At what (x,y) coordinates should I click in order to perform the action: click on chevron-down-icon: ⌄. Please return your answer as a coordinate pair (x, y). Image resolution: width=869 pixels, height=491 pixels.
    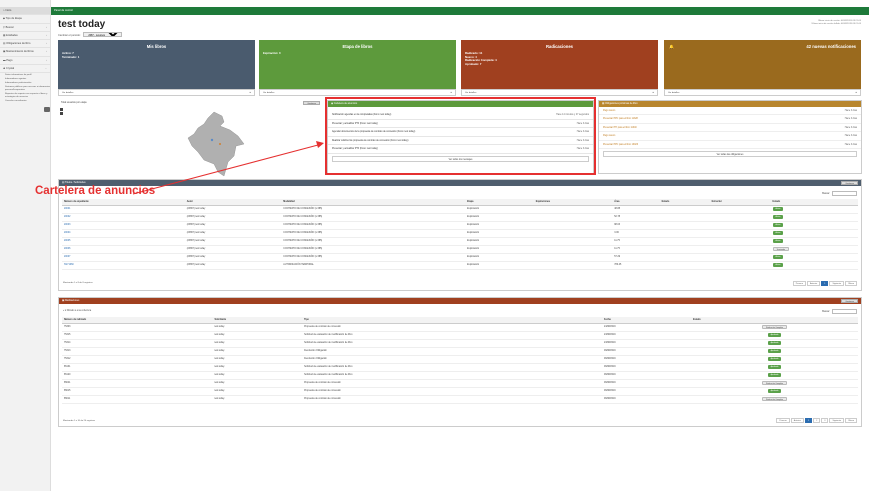
    Looking at the image, I should click on (45, 69).